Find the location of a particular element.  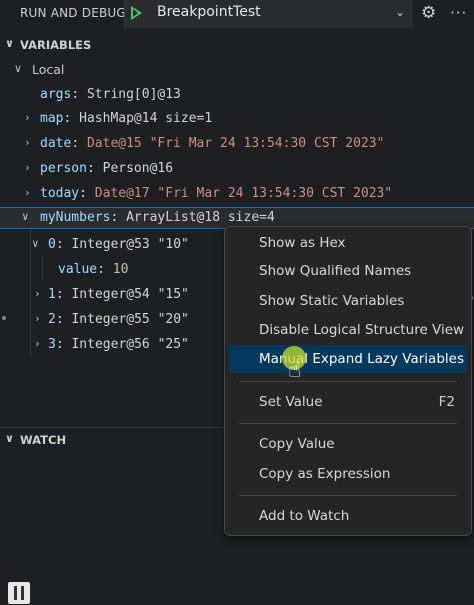

play-icon-inner is located at coordinates (135, 13).